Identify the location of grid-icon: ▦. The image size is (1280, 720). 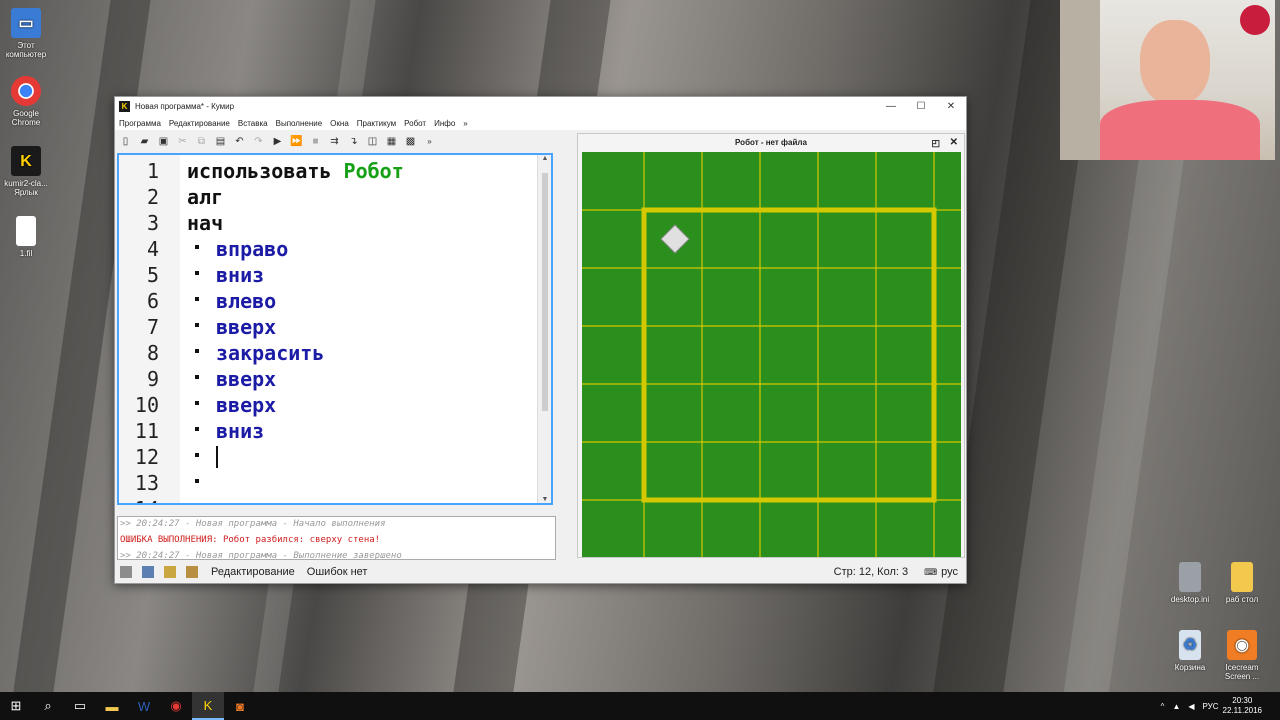
(391, 141).